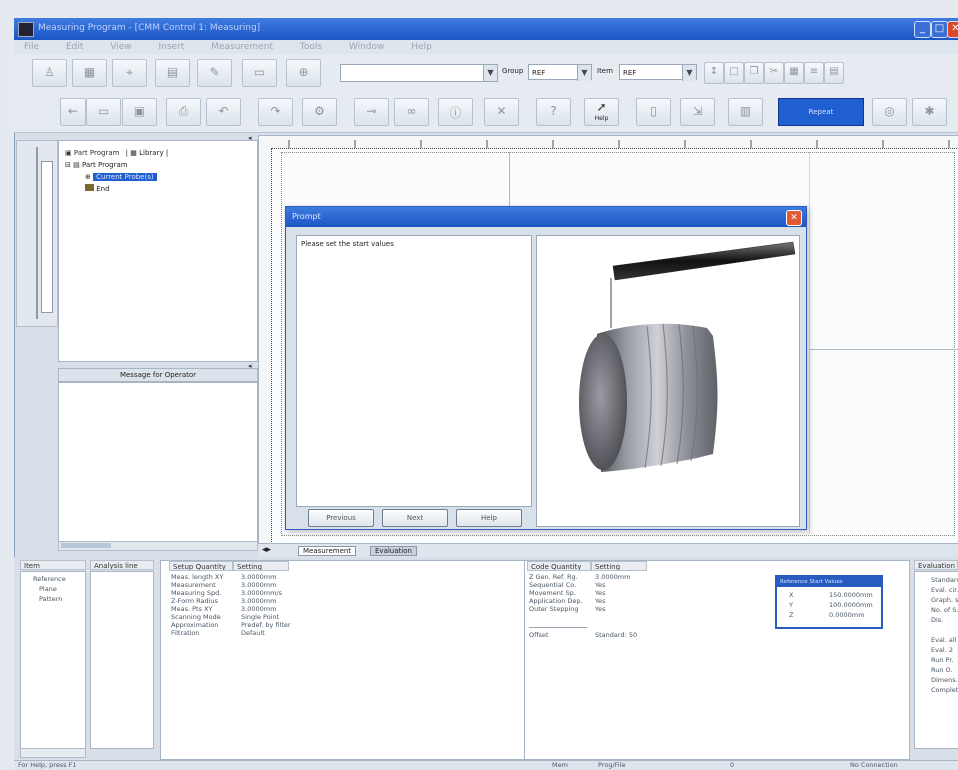  Describe the element at coordinates (952, 29) in the screenshot. I see `close-button: ✕` at that location.